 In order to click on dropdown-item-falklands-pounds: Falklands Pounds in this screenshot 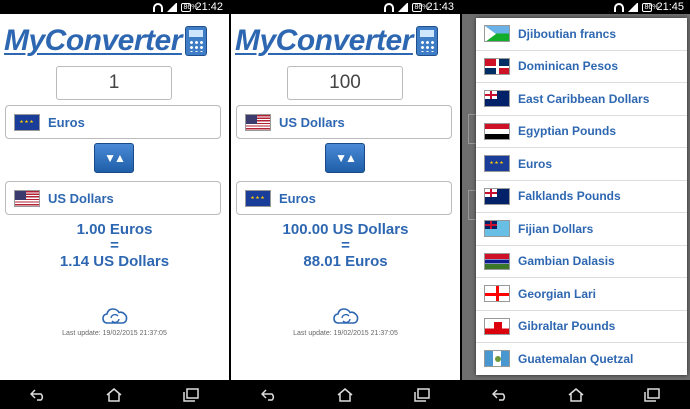, I will do `click(581, 197)`.